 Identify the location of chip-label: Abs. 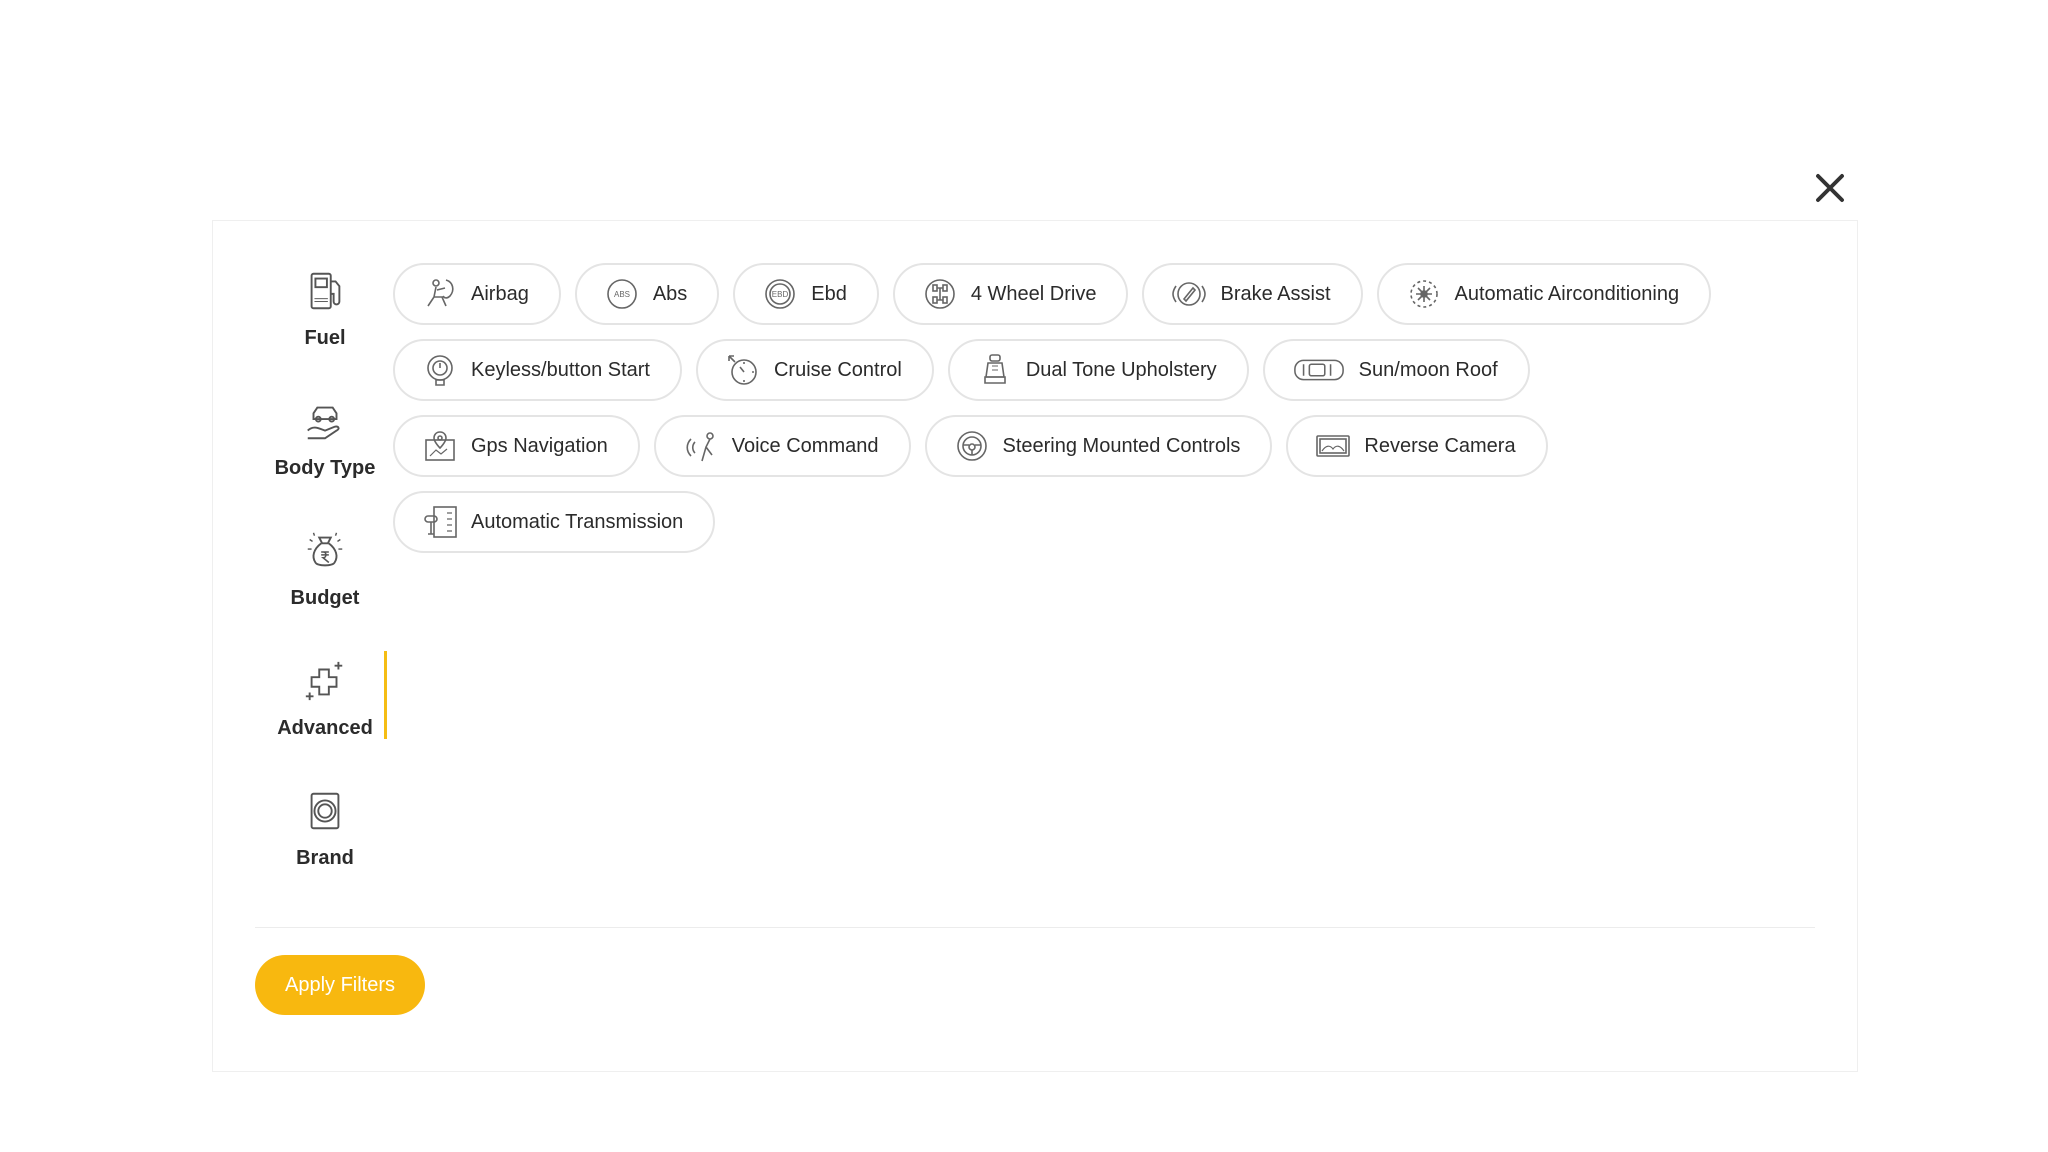
(670, 293).